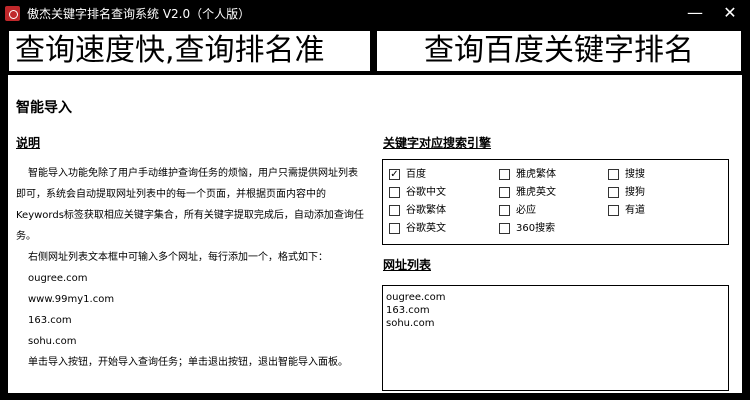 The image size is (750, 400). What do you see at coordinates (407, 265) in the screenshot?
I see `urls-heading: 网址列表` at bounding box center [407, 265].